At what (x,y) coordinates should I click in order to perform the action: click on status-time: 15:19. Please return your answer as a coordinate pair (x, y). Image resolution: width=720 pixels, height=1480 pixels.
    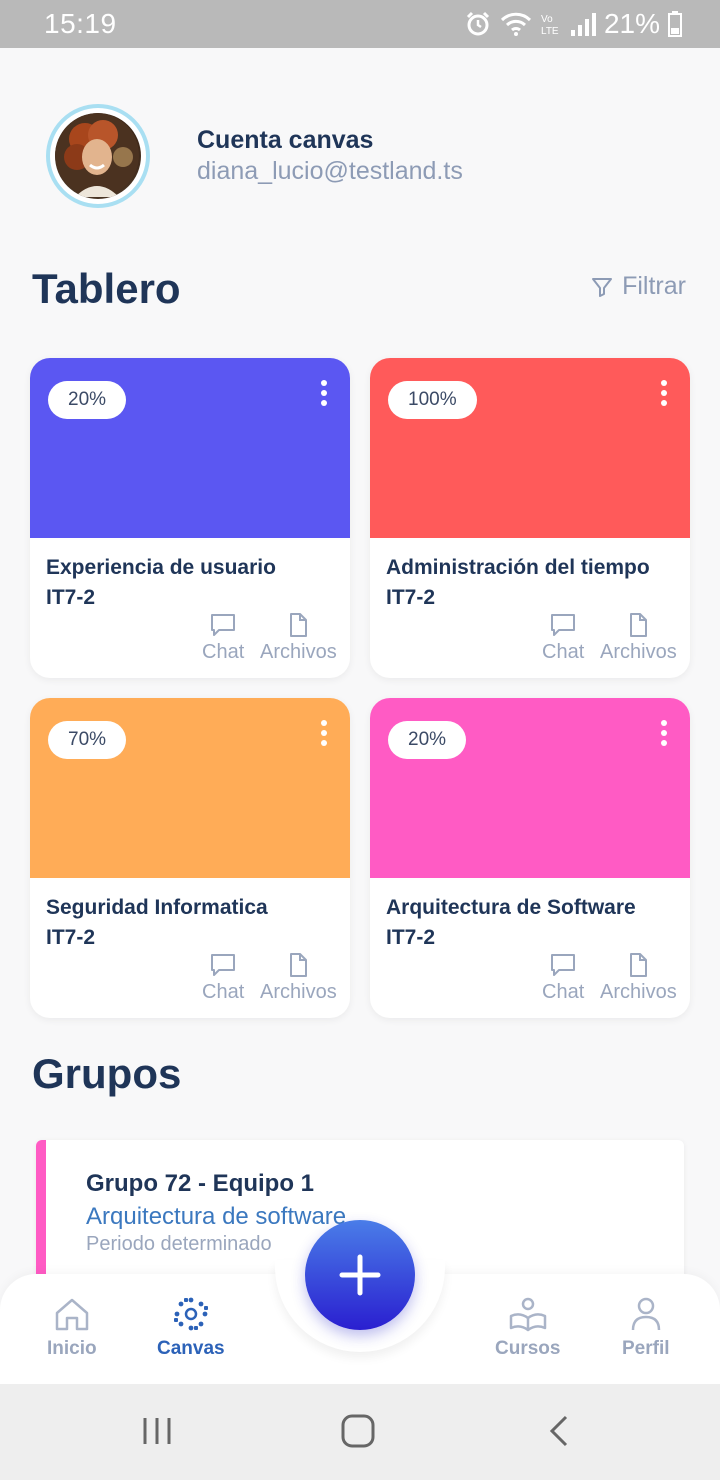
    Looking at the image, I should click on (80, 23).